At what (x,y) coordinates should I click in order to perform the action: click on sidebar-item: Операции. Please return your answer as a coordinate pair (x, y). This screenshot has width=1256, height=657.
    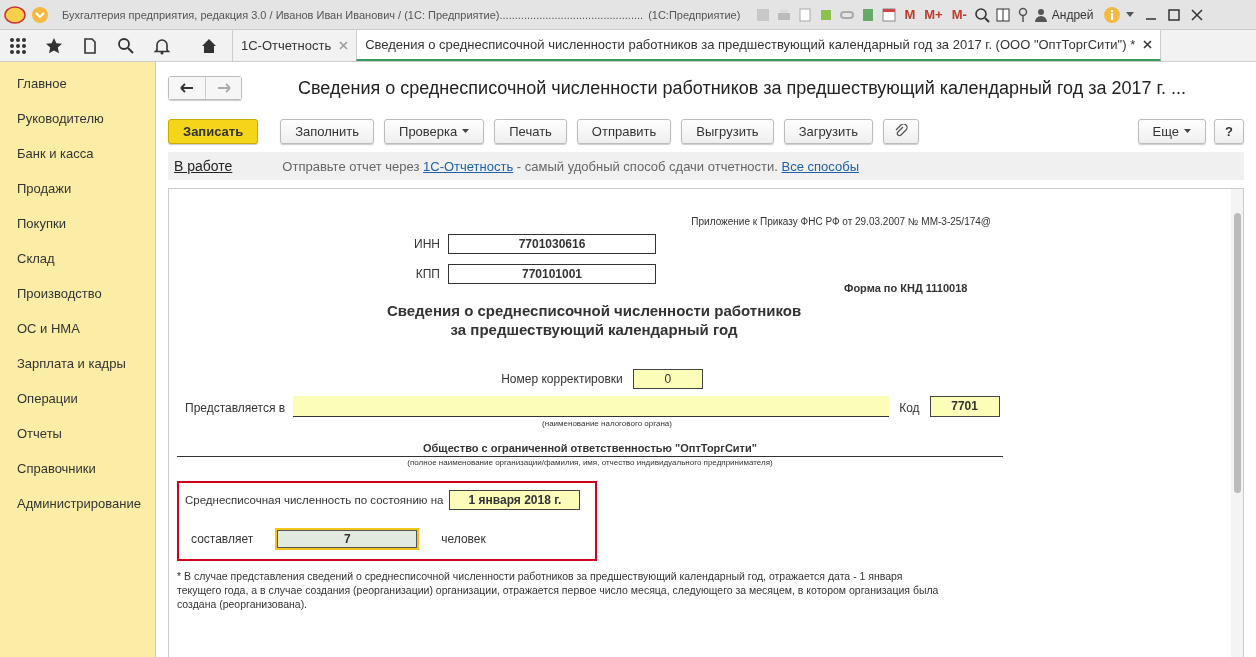
    Looking at the image, I should click on (77, 400).